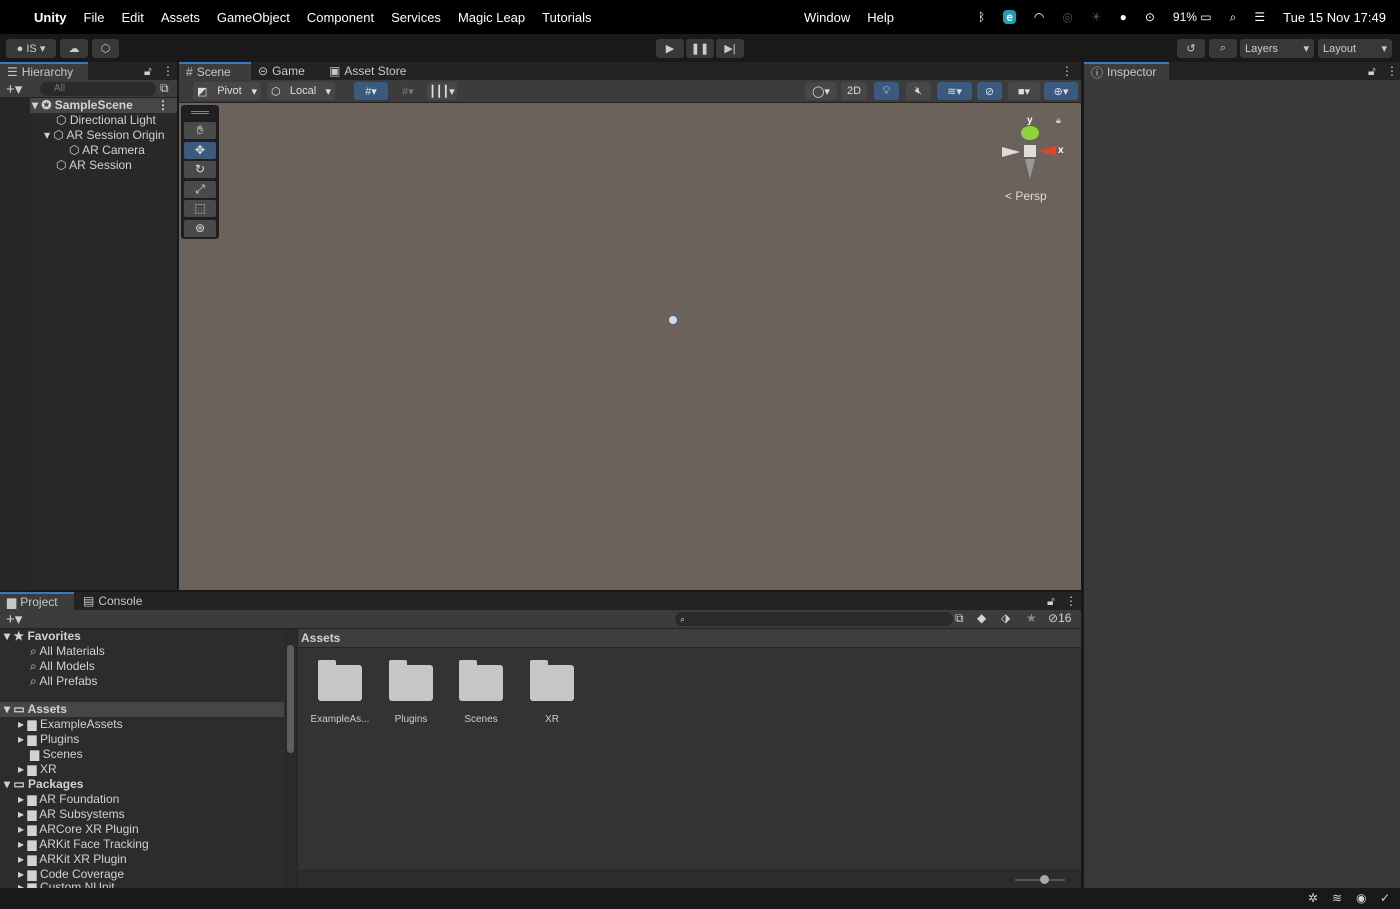  I want to click on camera-dropdown: ■▾, so click(1024, 91).